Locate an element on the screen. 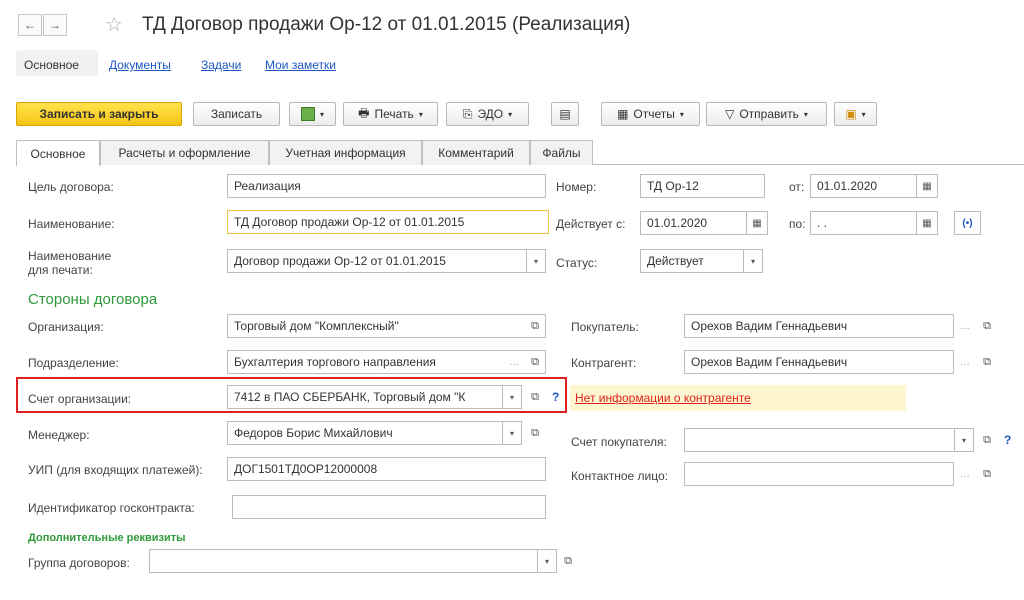 Image resolution: width=1024 pixels, height=600 pixels. tab-payments: Расчеты и оформление is located at coordinates (184, 152).